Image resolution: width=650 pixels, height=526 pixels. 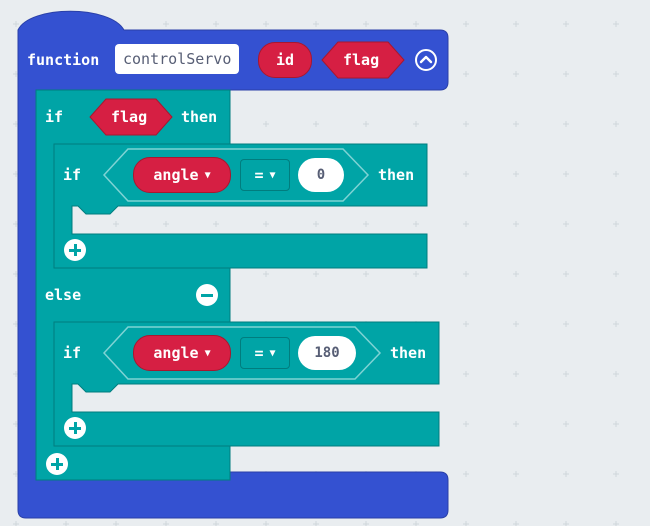 What do you see at coordinates (72, 175) in the screenshot?
I see `inner-if-1-label: if` at bounding box center [72, 175].